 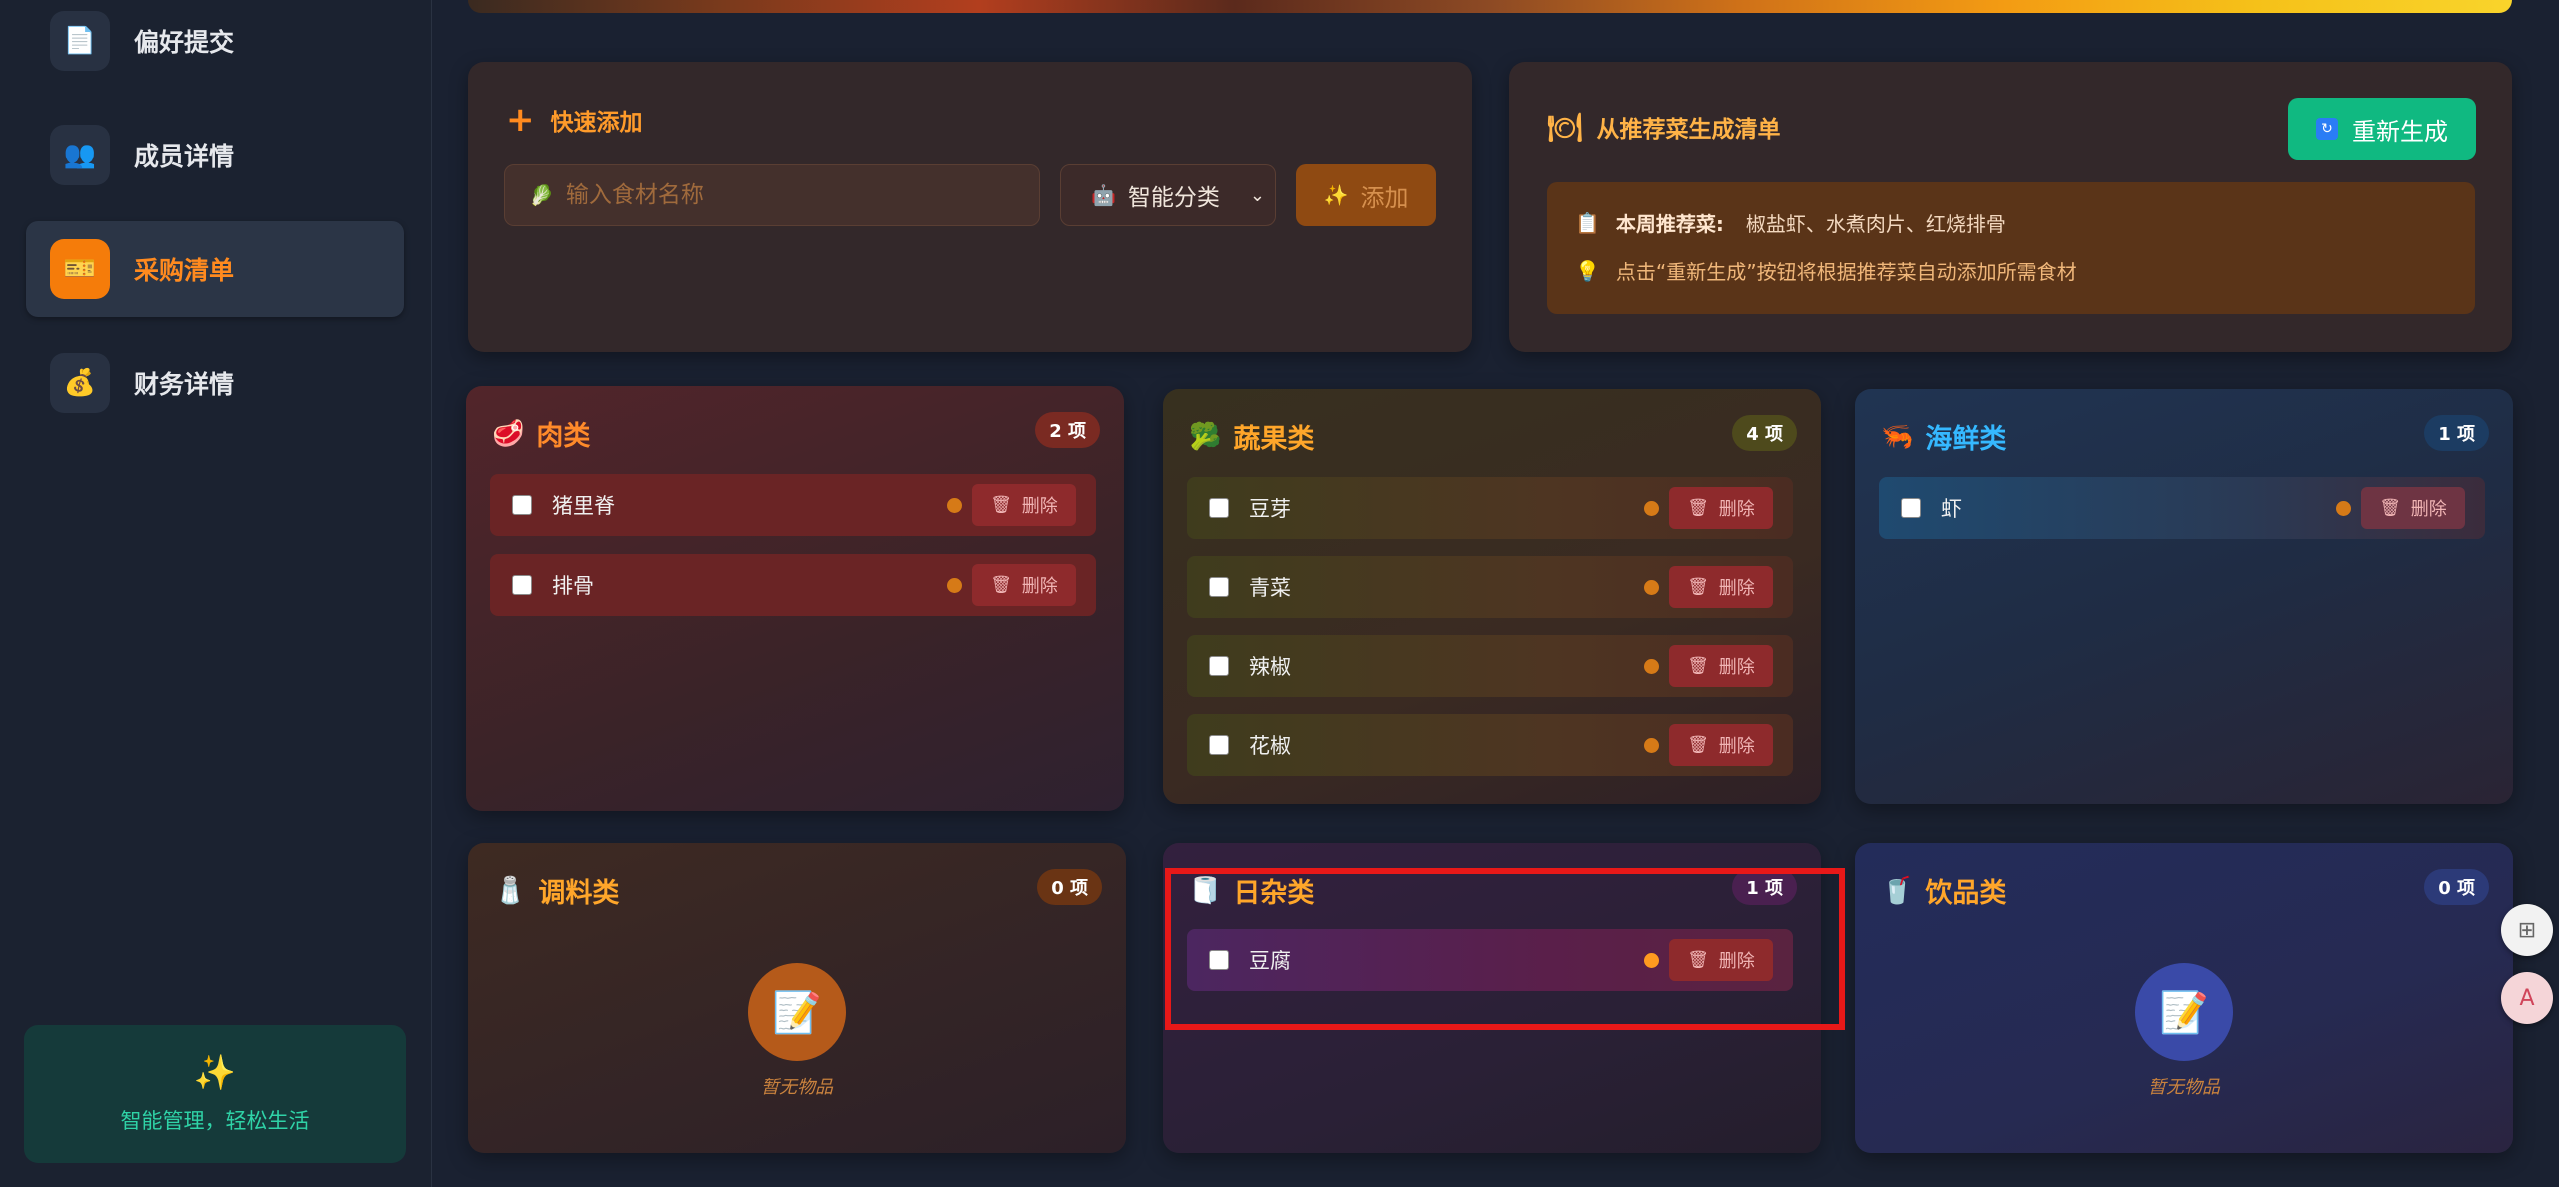 I want to click on leaf-icon: 🥬, so click(x=541, y=195).